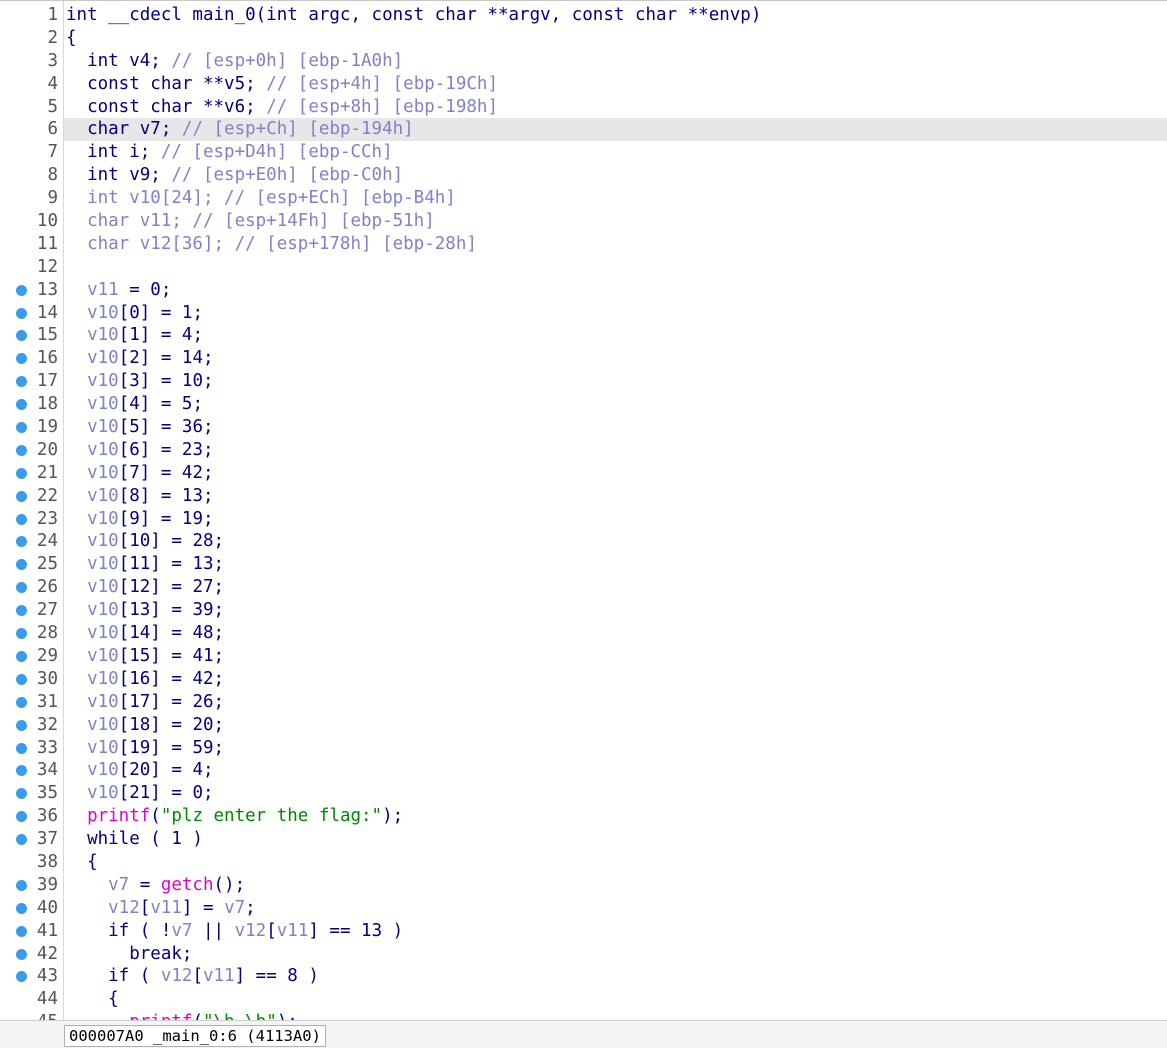 Image resolution: width=1167 pixels, height=1048 pixels. I want to click on code-line: 16 v10[2] = 14;, so click(583, 358).